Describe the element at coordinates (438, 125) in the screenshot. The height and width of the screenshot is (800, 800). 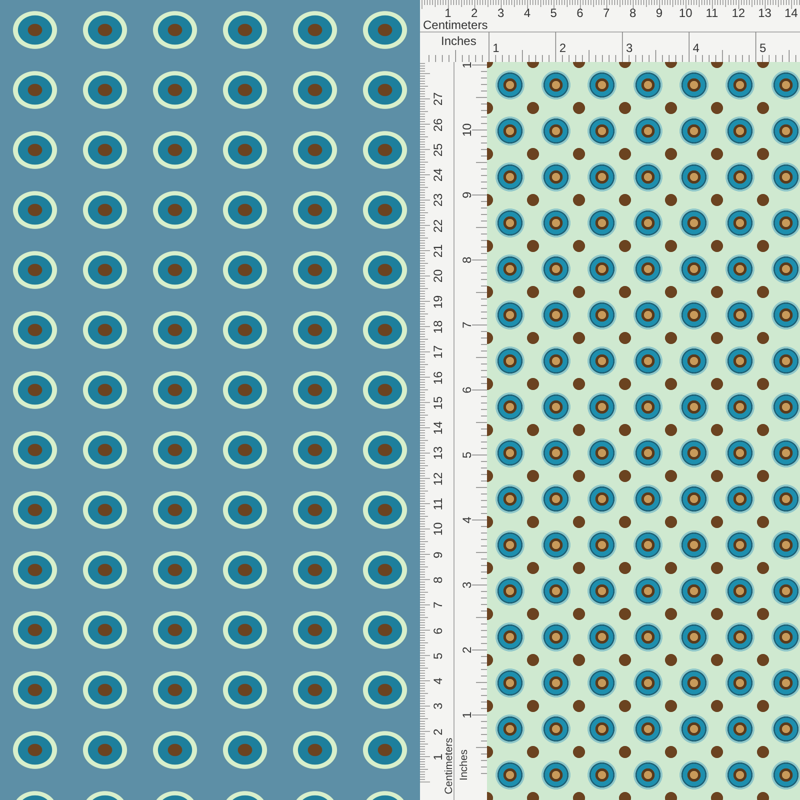
I see `ruler-number: 26` at that location.